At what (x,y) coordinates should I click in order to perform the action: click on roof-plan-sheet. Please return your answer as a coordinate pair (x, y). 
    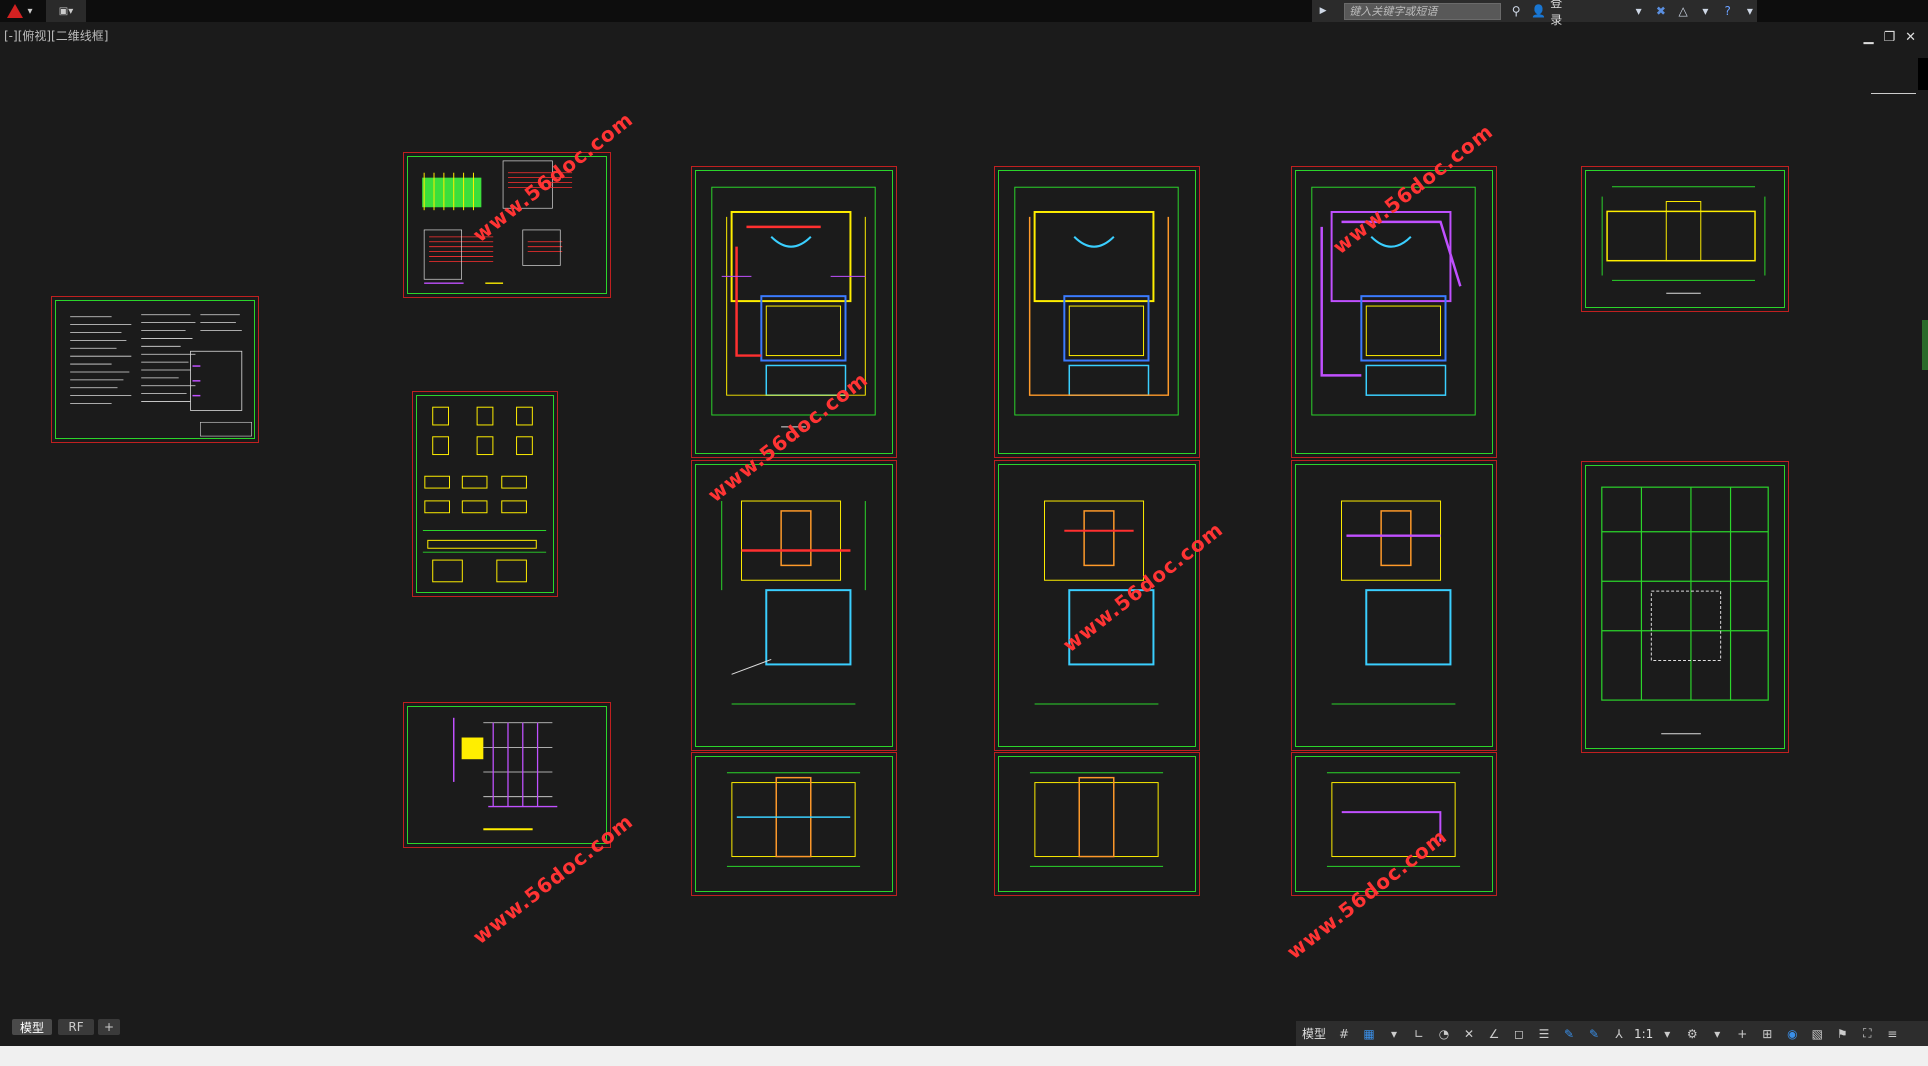
    Looking at the image, I should click on (1685, 239).